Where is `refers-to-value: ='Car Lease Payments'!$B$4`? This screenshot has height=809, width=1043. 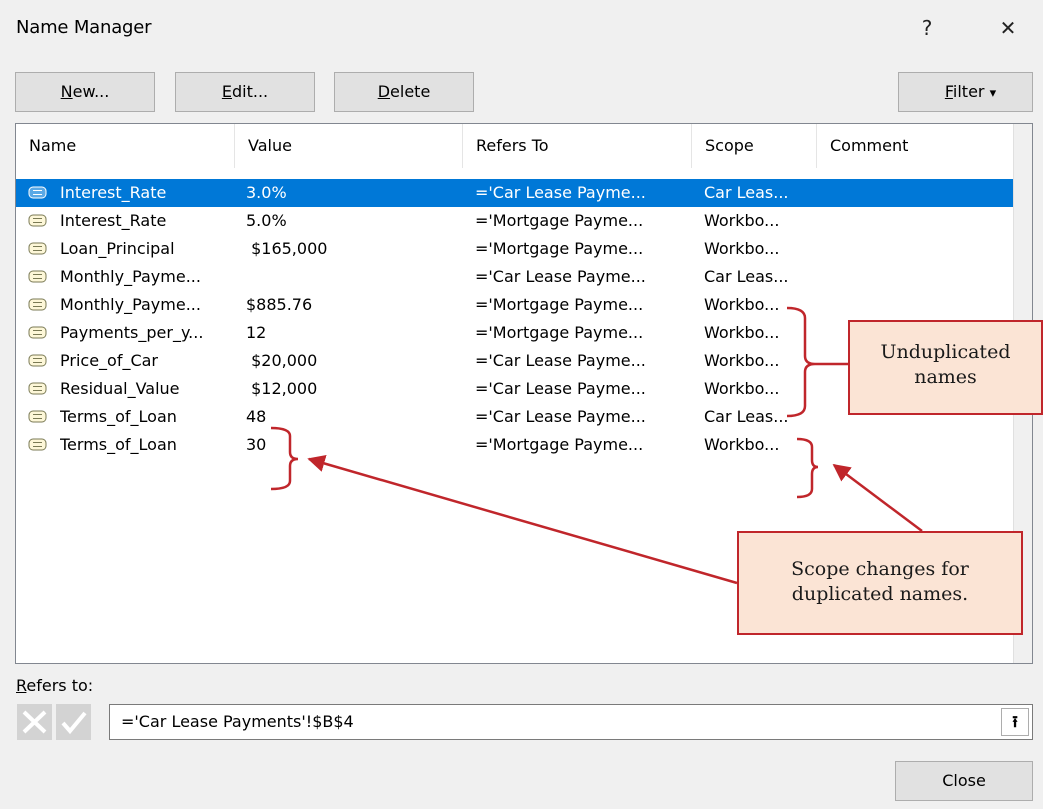
refers-to-value: ='Car Lease Payments'!$B$4 is located at coordinates (237, 721).